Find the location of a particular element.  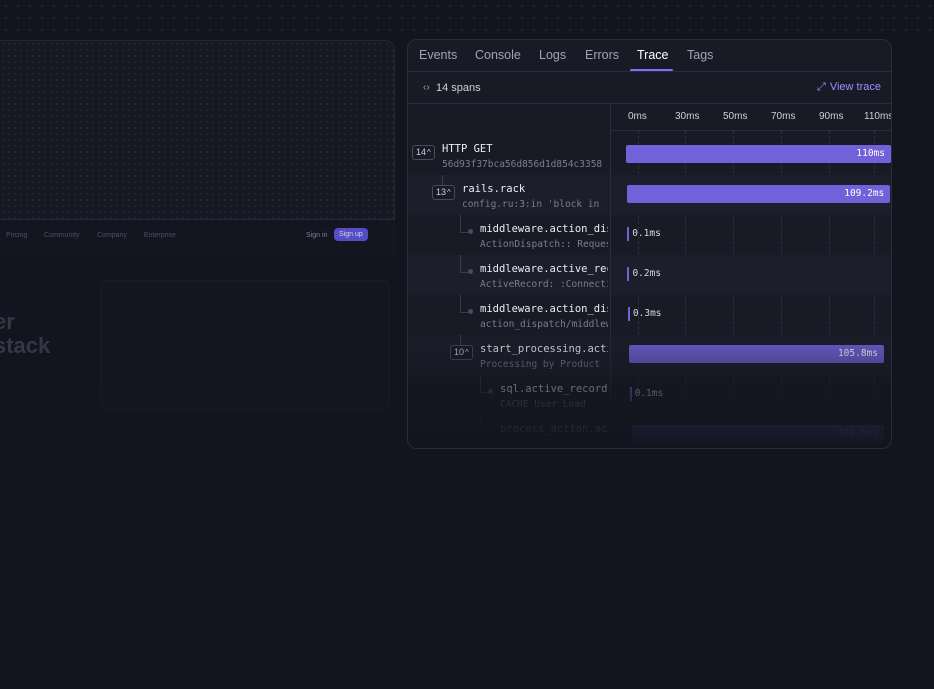

span-duration-label: 0.3ms is located at coordinates (647, 313).